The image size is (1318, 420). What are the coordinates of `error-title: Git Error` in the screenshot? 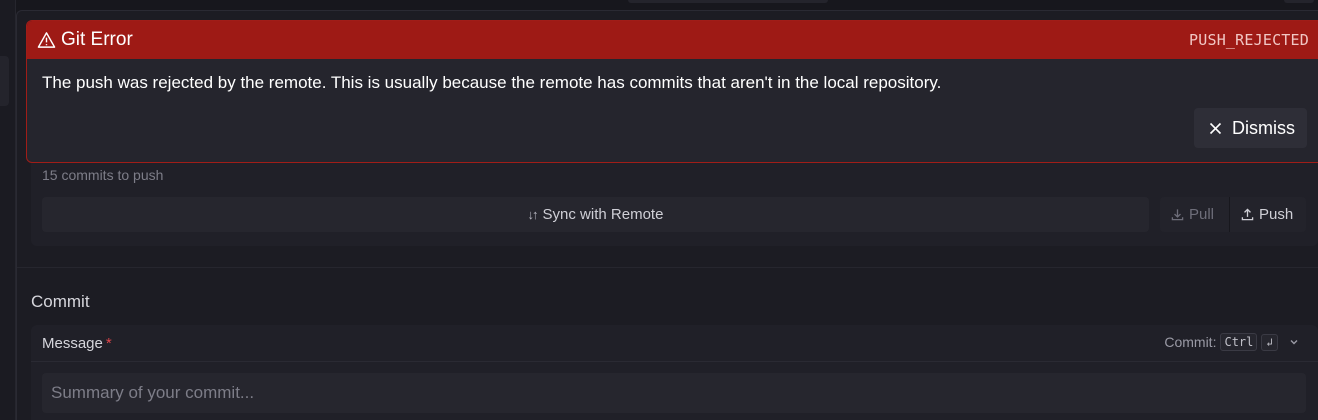 It's located at (97, 39).